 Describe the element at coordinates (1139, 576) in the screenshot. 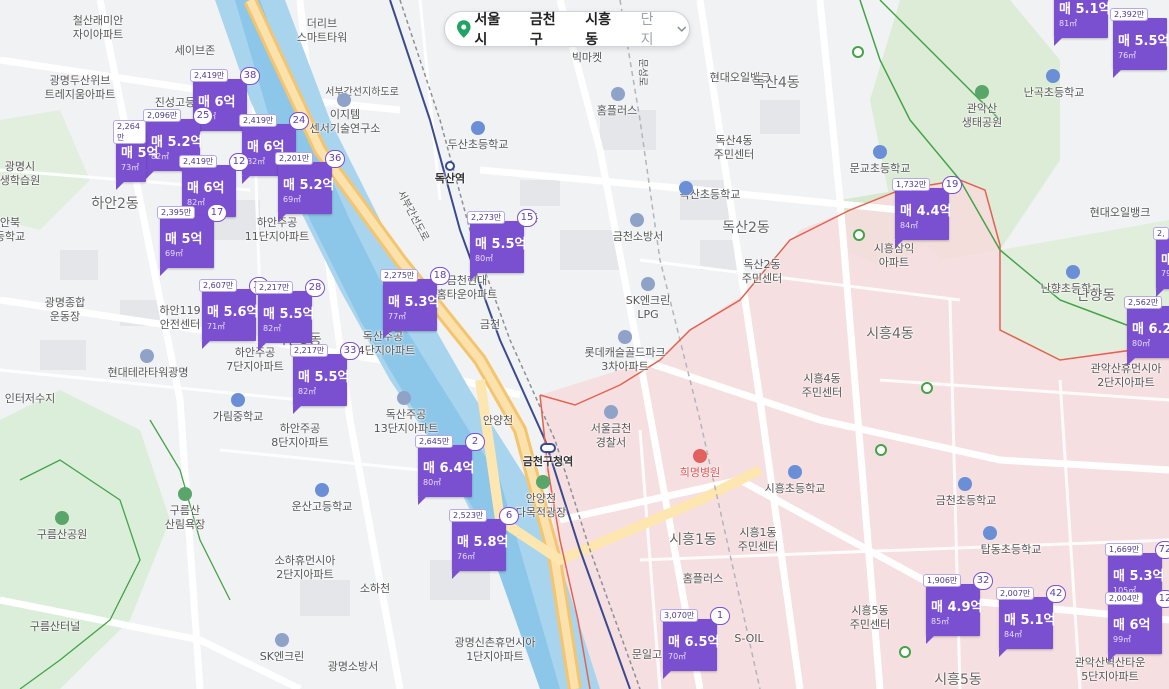

I see `price-text: 매 5.3억` at that location.